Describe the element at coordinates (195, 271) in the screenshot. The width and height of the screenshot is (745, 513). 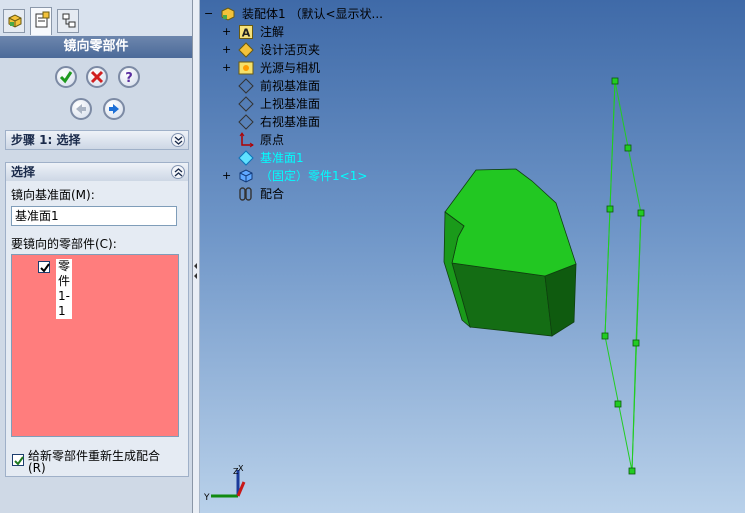
I see `grip-icon` at that location.